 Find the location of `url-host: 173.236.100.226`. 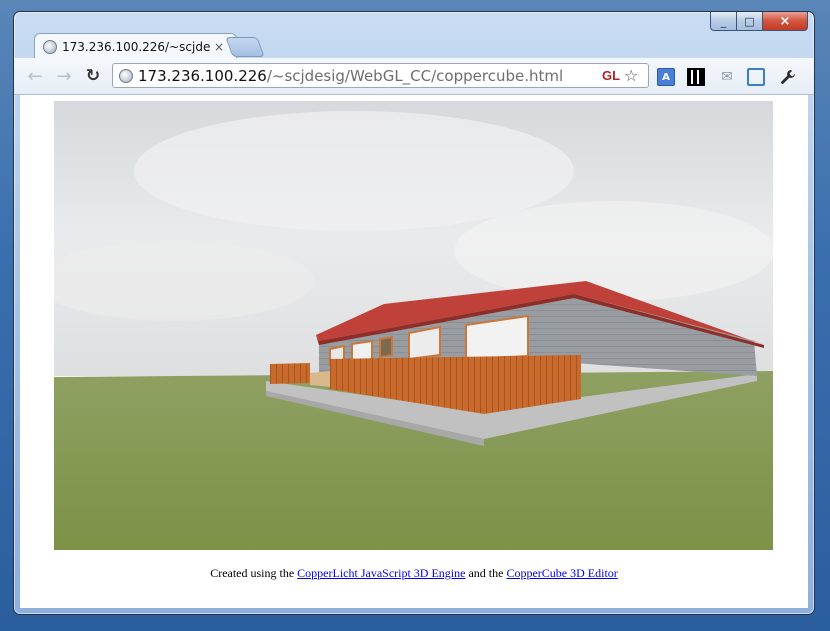

url-host: 173.236.100.226 is located at coordinates (202, 76).